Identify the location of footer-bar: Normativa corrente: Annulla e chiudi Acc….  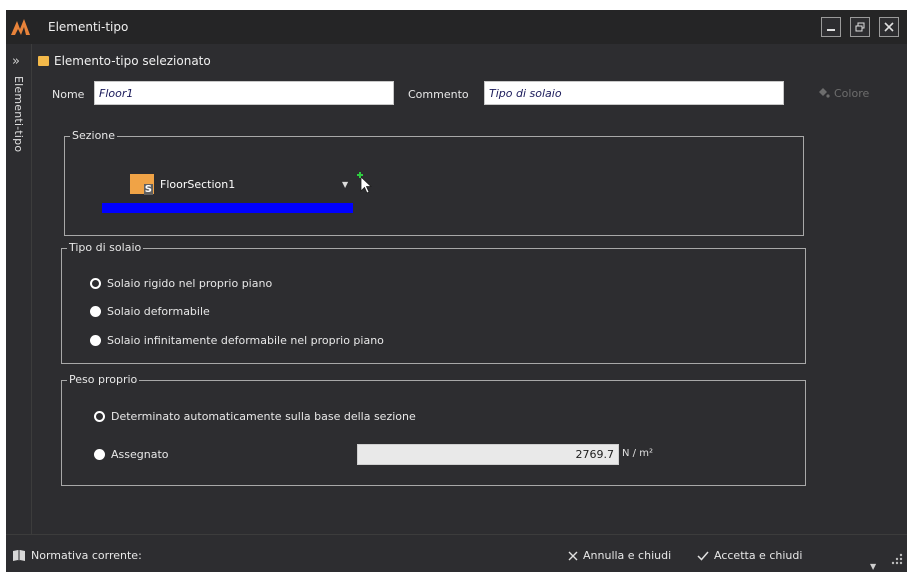
(456, 553).